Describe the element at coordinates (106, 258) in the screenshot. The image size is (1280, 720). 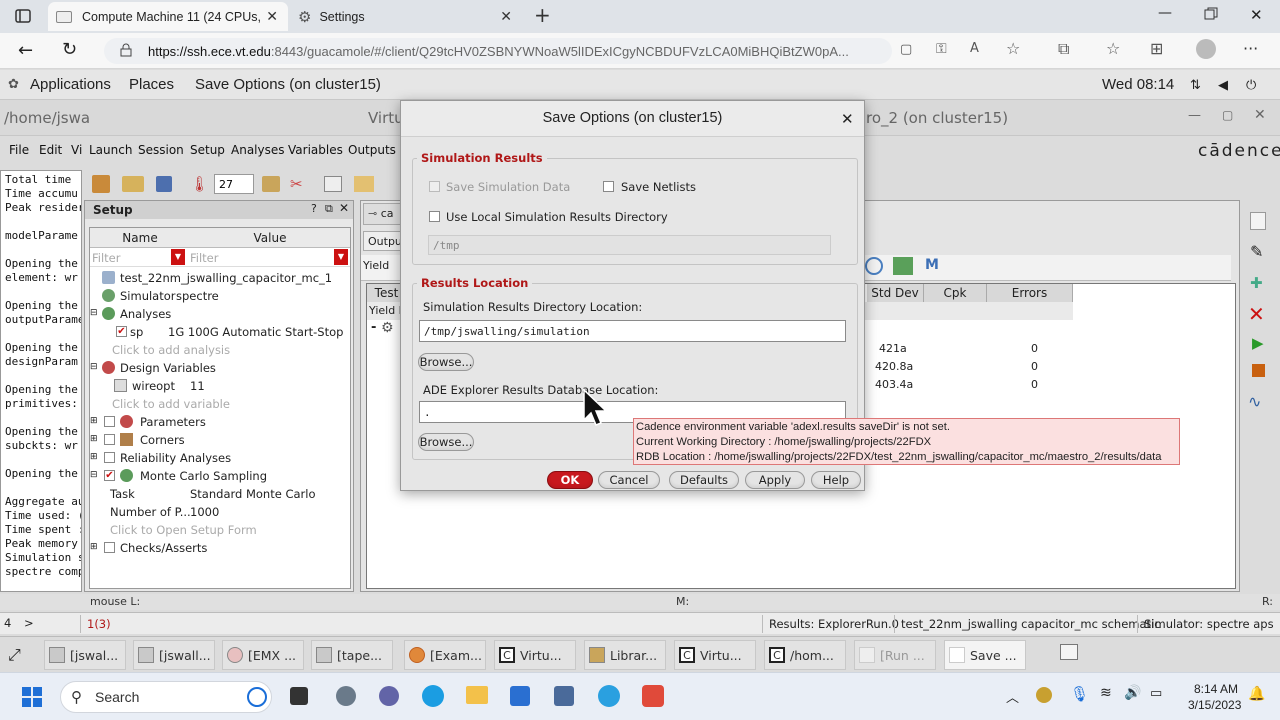
I see `name-filter-input: Filter` at that location.